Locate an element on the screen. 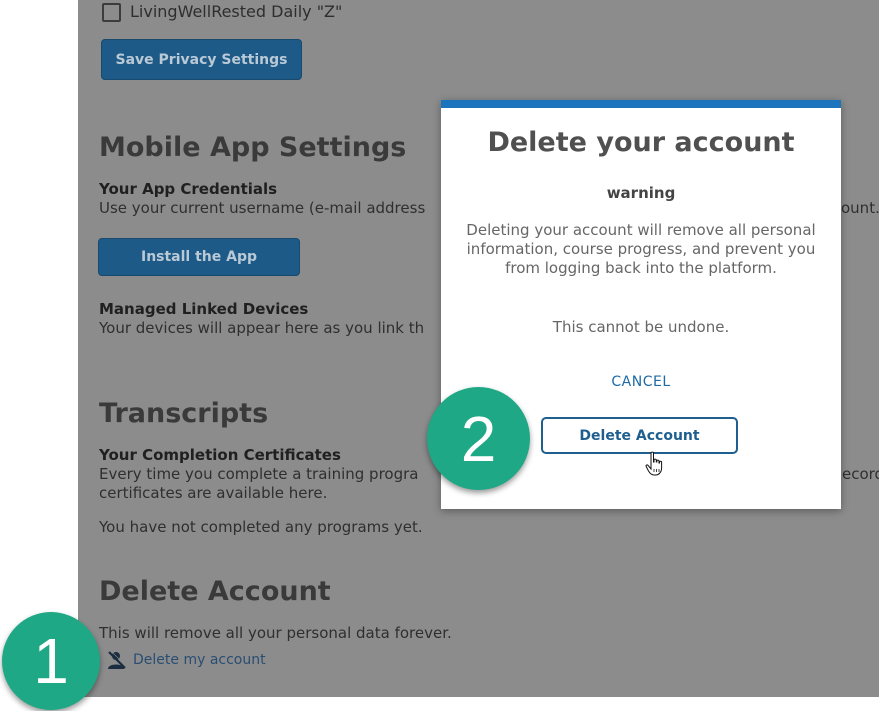 This screenshot has height=711, width=879. linked-devices-title: Managed Linked Devices is located at coordinates (204, 309).